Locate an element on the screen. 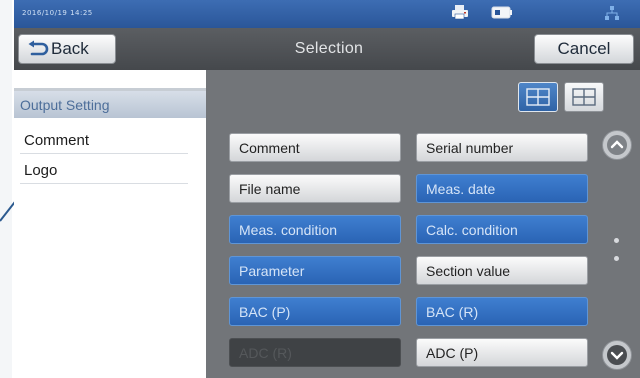 This screenshot has height=378, width=640. status-bar: 2016/10/19 14:25 is located at coordinates (327, 14).